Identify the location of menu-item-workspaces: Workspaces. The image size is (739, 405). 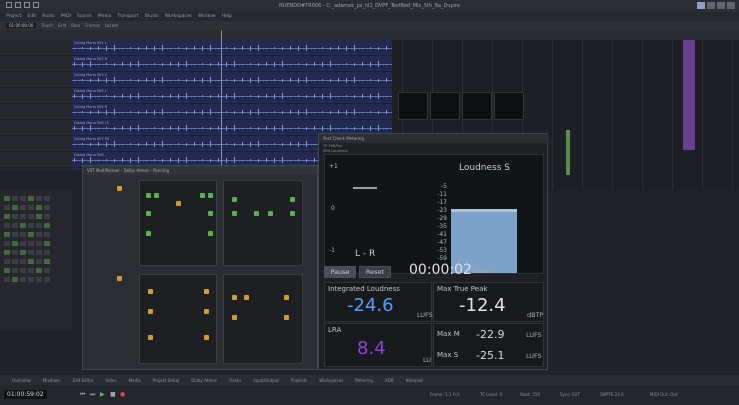
(178, 16).